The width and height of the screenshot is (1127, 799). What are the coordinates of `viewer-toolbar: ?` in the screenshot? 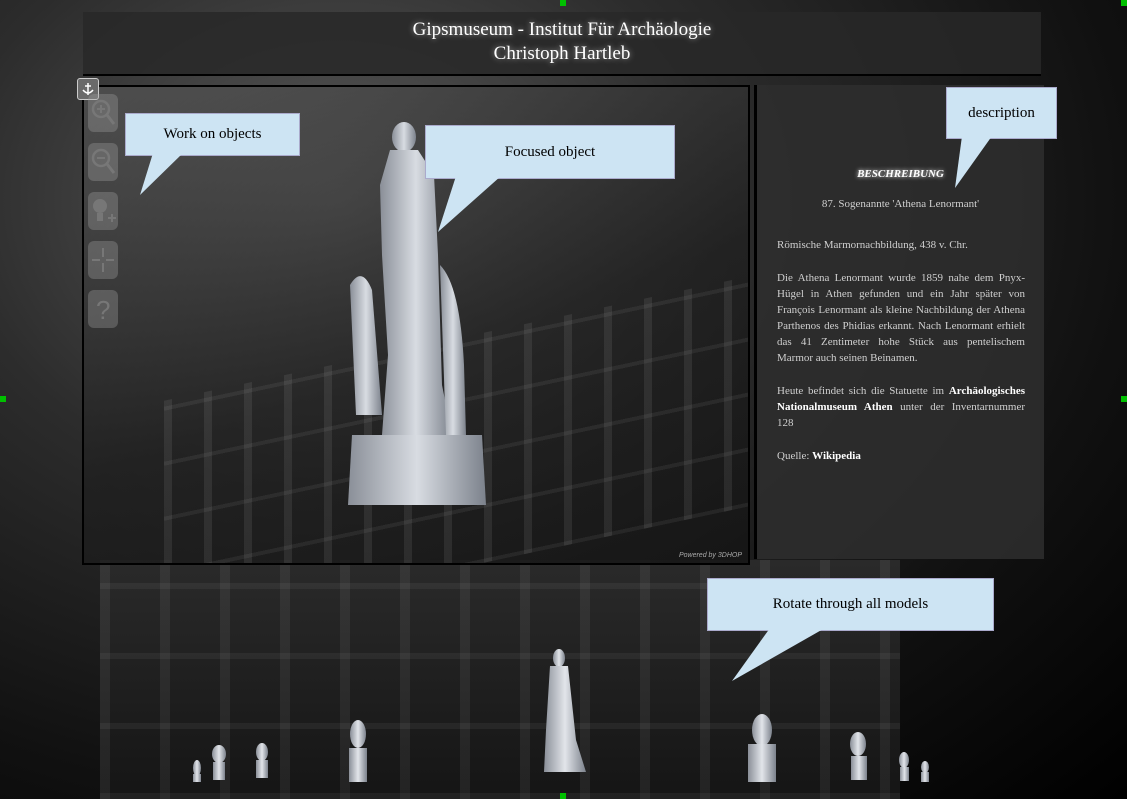 It's located at (104, 216).